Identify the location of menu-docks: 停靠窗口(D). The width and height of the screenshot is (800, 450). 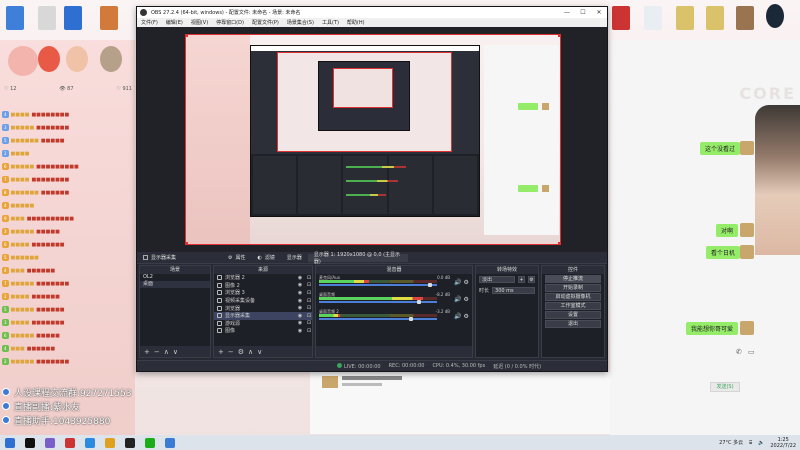
(230, 22).